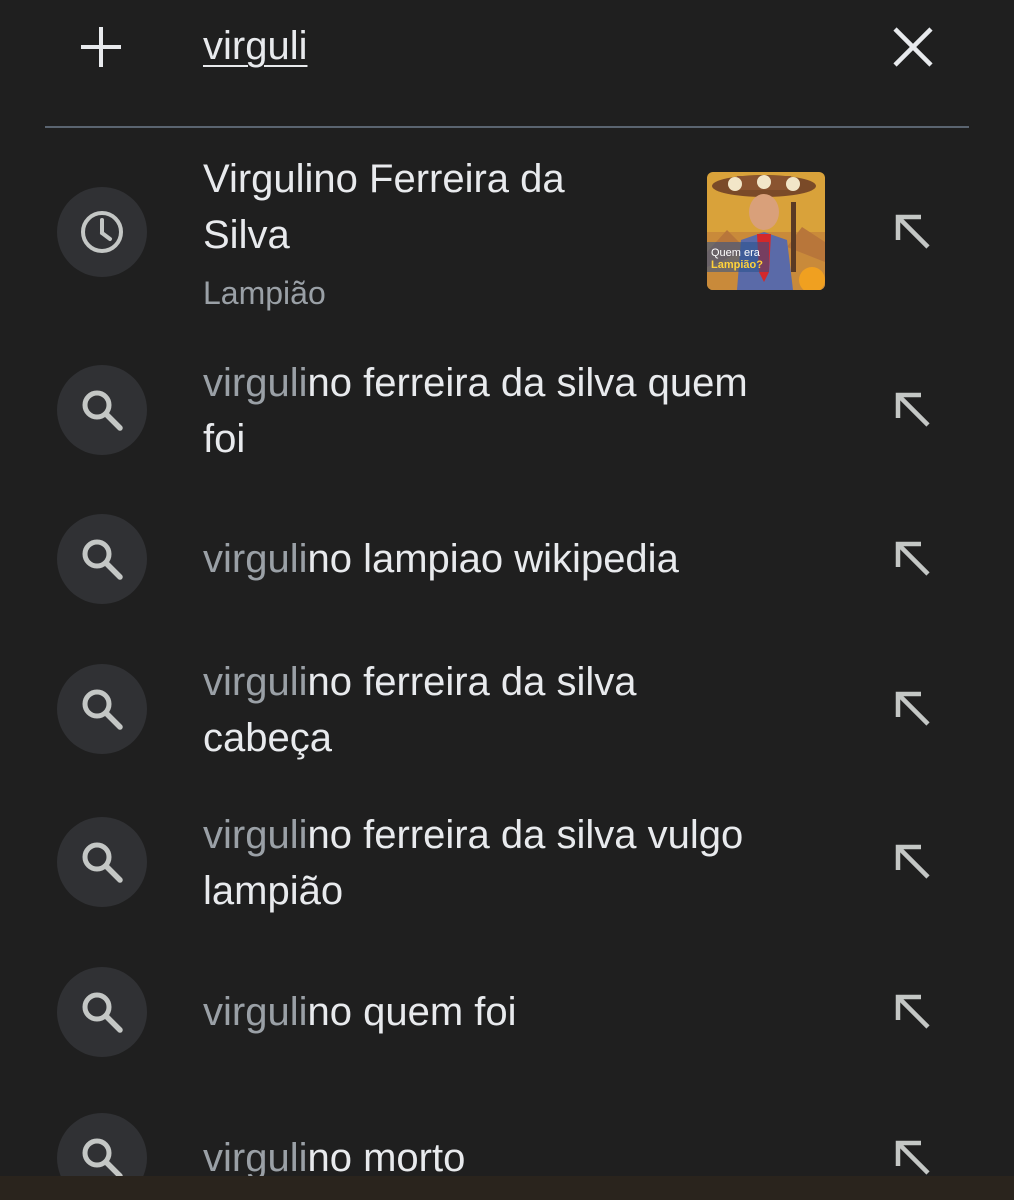  I want to click on completion-text: no morto, so click(386, 1156).